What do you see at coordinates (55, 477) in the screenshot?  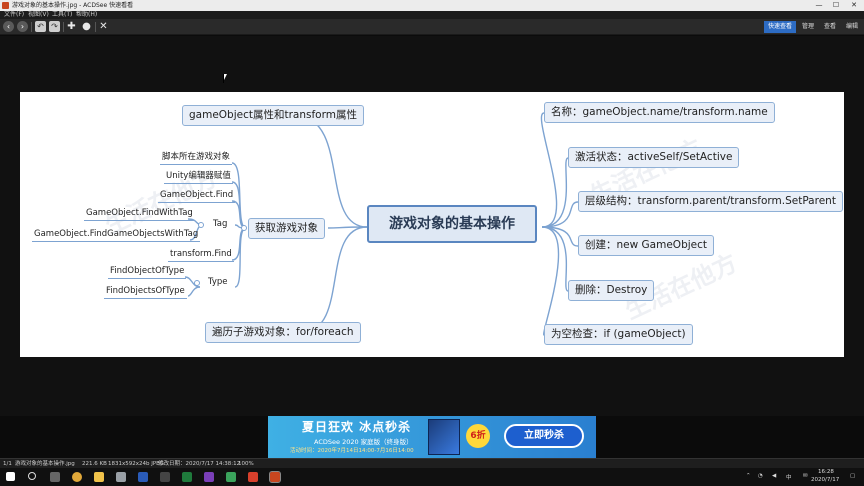 I see `task-view-icon` at bounding box center [55, 477].